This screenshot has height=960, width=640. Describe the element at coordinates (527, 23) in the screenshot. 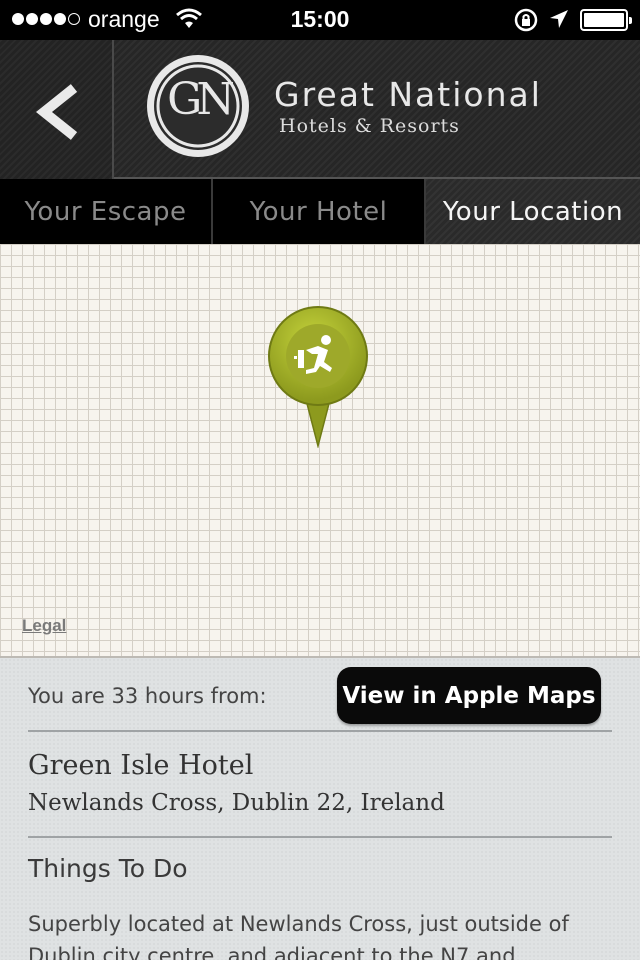

I see `rotation-lock-icon` at that location.